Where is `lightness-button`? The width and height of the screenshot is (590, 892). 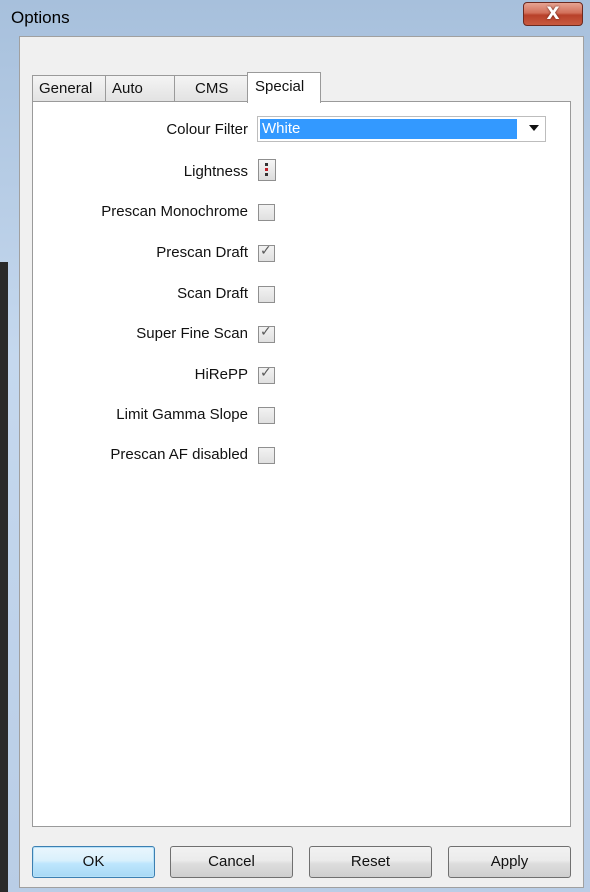
lightness-button is located at coordinates (267, 170).